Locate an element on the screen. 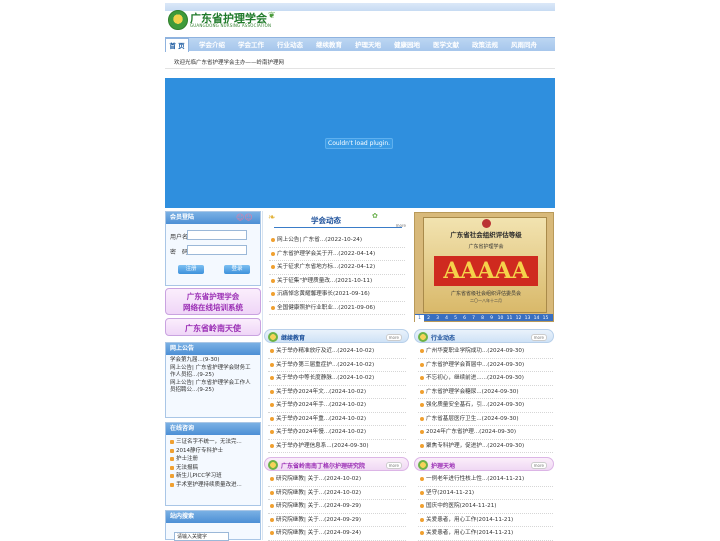 Image resolution: width=720 pixels, height=541 pixels. list-item: 研究院继教| 关于...(2024-09-24) is located at coordinates (337, 534).